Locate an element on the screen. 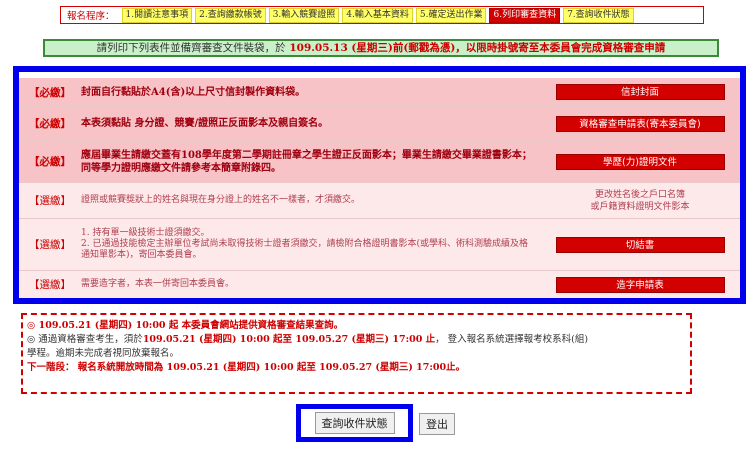 This screenshot has height=452, width=755. step-5: 5.確定送出作業 is located at coordinates (451, 15).